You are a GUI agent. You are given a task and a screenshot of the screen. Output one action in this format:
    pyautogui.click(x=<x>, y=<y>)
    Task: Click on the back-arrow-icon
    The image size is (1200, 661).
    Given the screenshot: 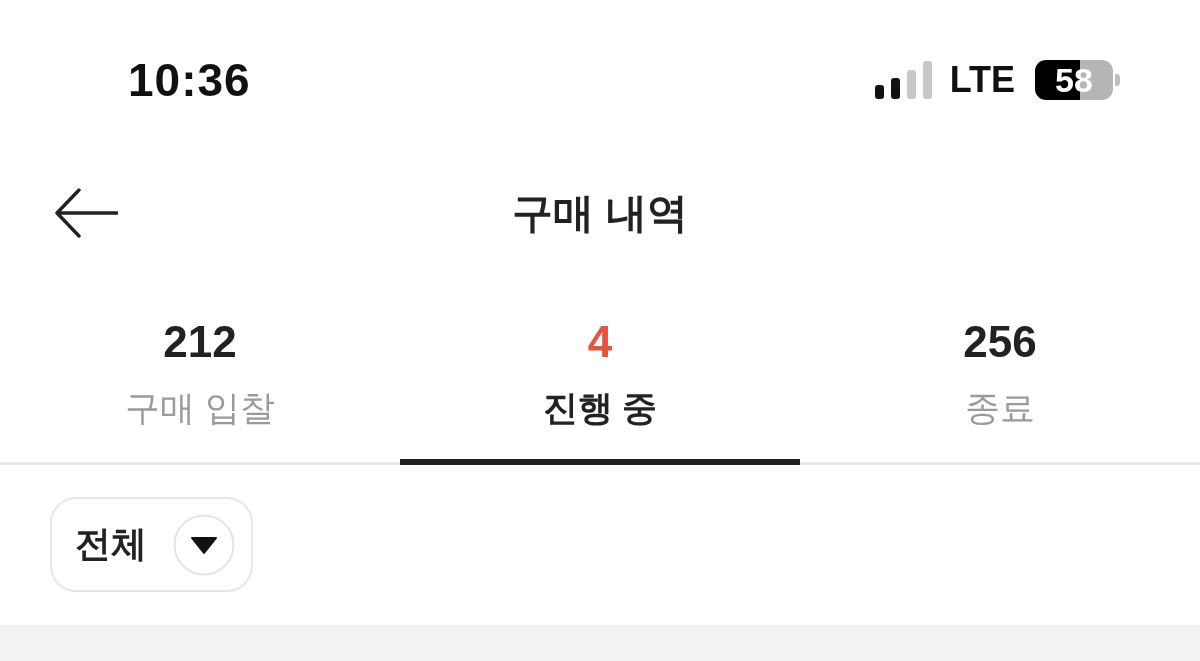 What is the action you would take?
    pyautogui.click(x=86, y=213)
    